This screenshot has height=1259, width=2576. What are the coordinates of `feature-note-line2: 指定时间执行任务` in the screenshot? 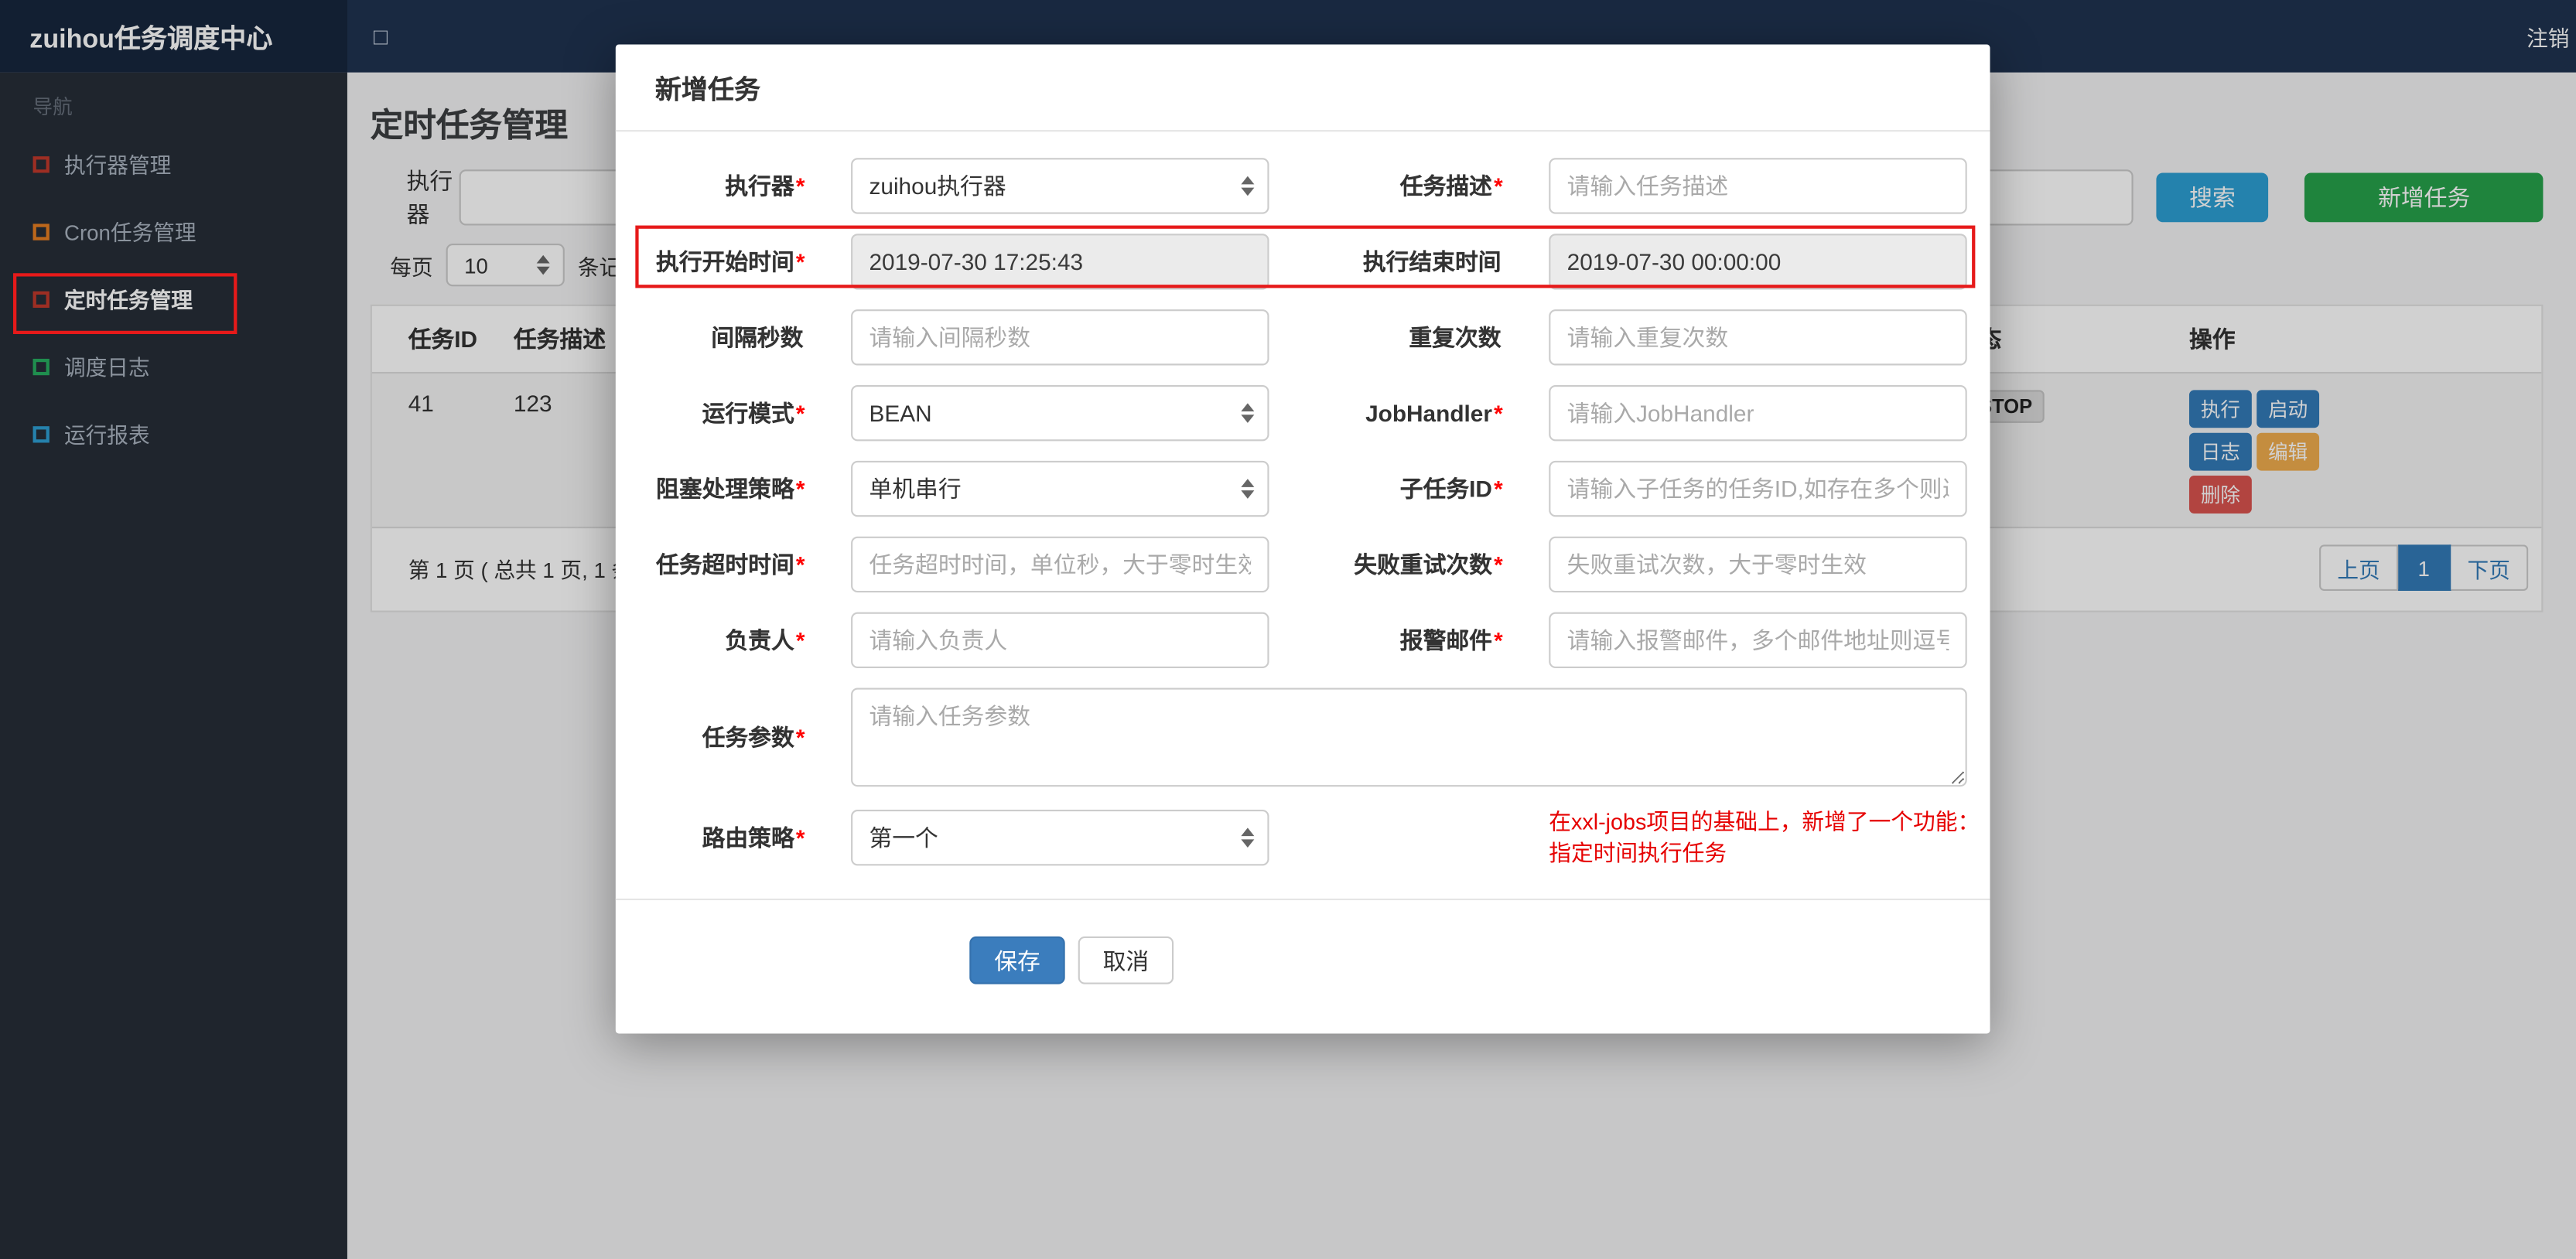 It's located at (1638, 854).